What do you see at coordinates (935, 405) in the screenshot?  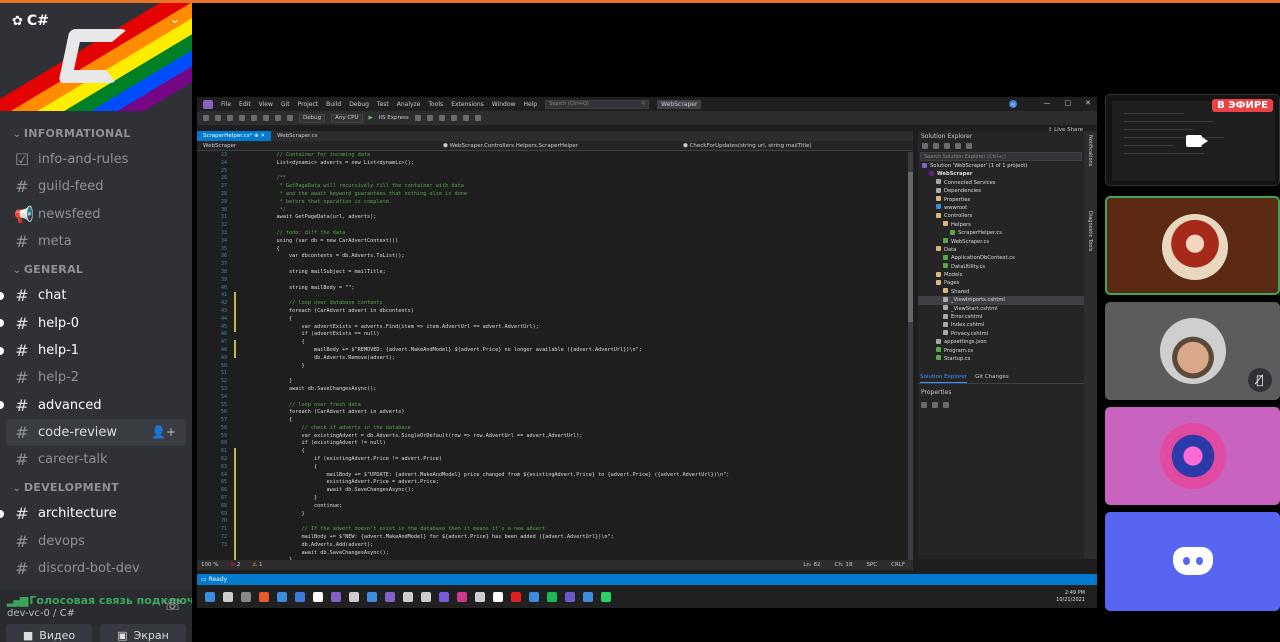 I see `alphabetical-icon` at bounding box center [935, 405].